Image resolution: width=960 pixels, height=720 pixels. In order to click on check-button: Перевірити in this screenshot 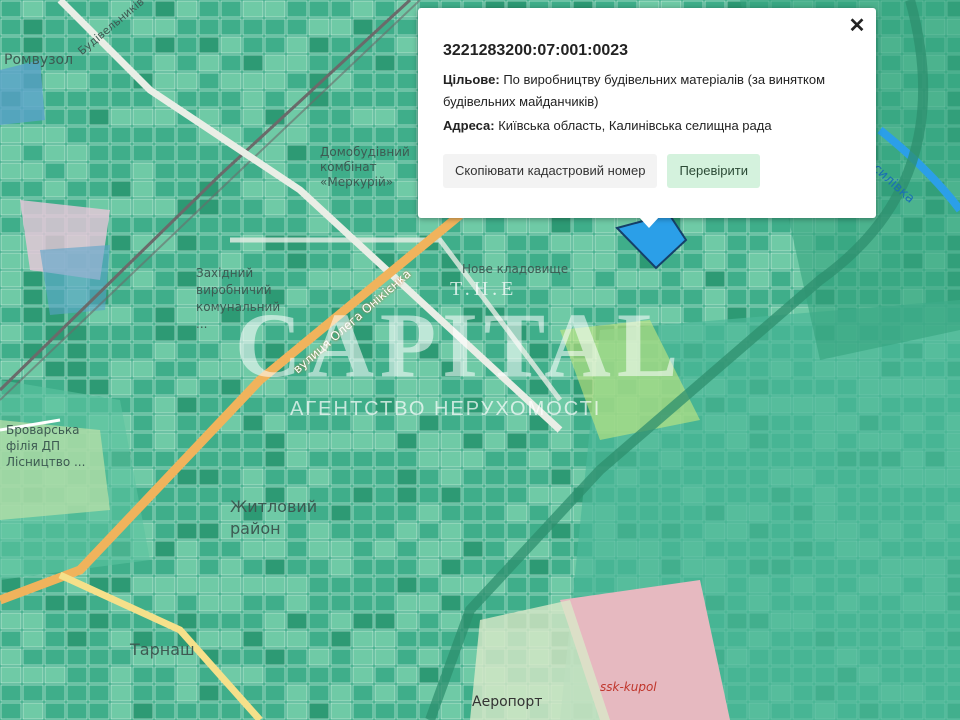, I will do `click(713, 171)`.